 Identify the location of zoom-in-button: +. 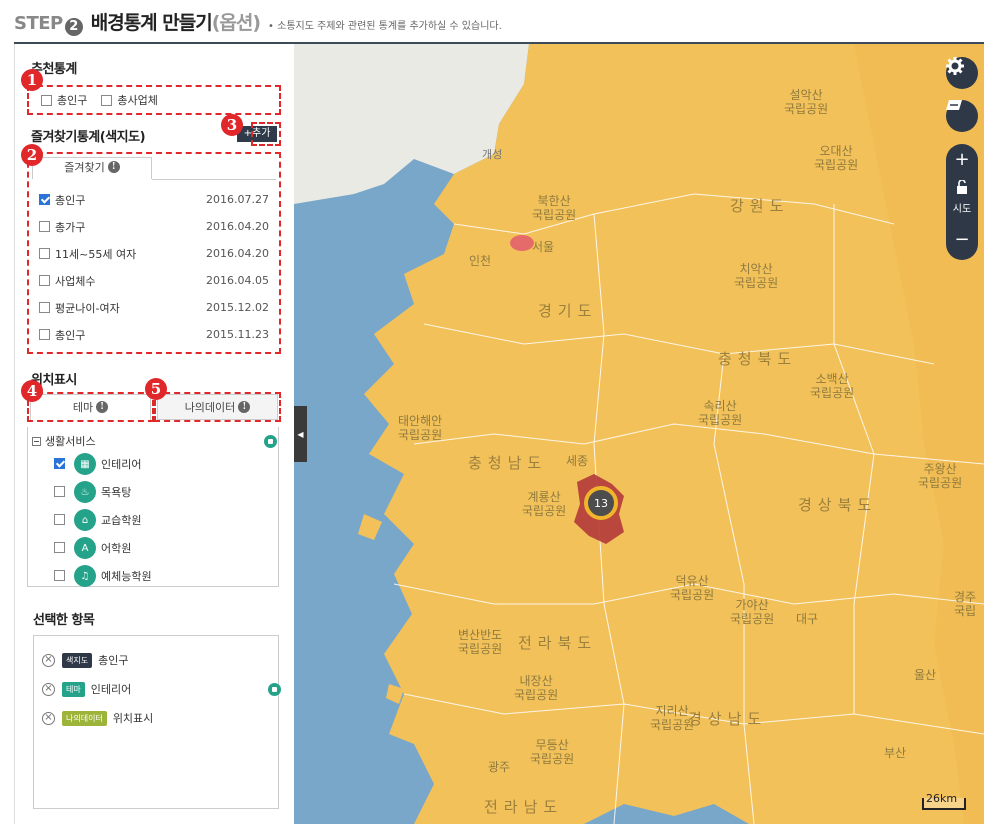
(962, 160).